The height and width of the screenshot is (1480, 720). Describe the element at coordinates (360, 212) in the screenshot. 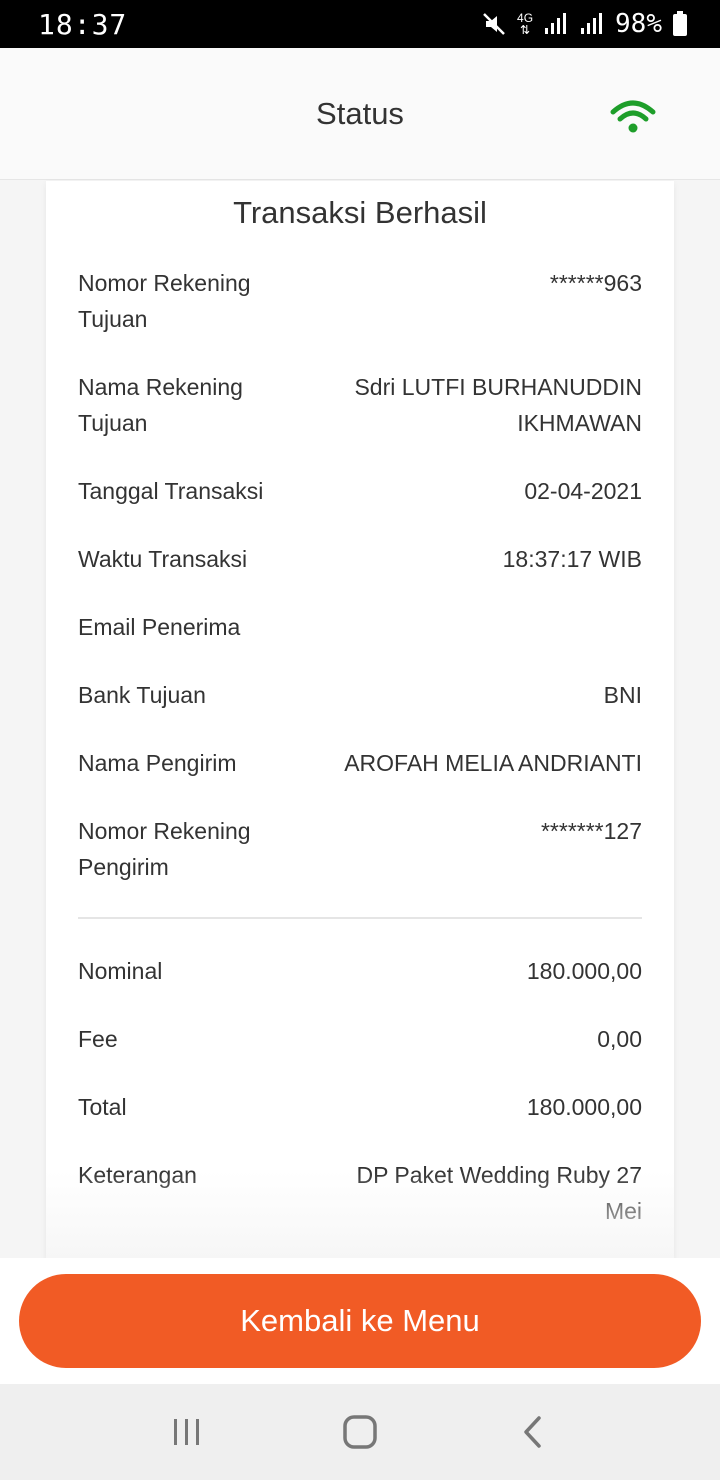

I see `receipt-title: Transaksi Berhasil` at that location.